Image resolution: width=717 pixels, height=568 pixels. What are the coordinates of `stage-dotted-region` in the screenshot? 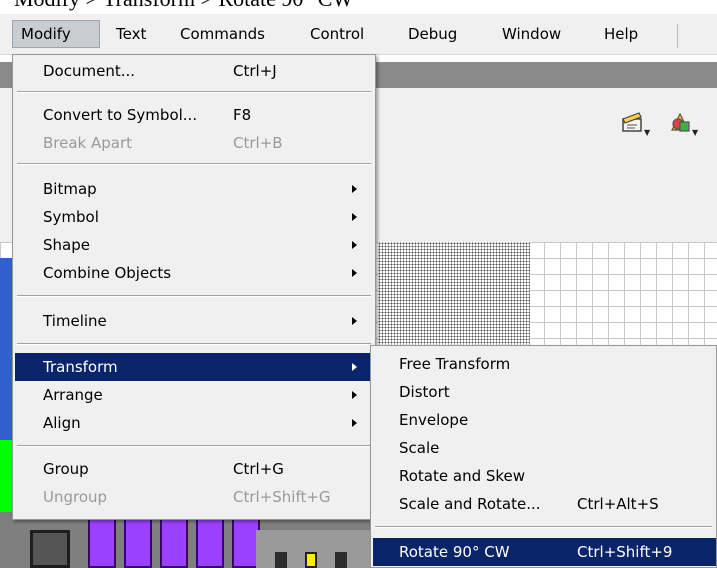 It's located at (454, 295).